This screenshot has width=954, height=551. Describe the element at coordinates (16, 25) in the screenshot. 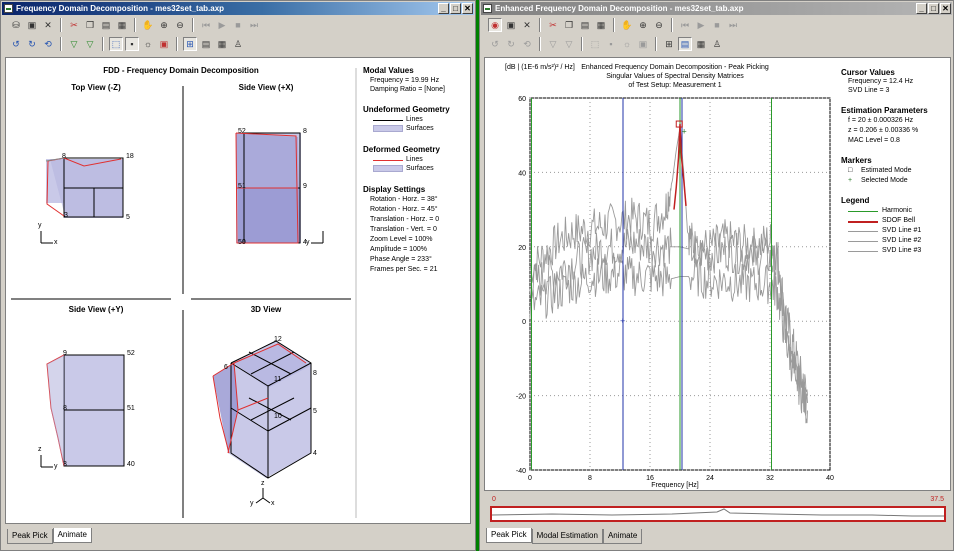

I see `open-icon: ⛁` at that location.